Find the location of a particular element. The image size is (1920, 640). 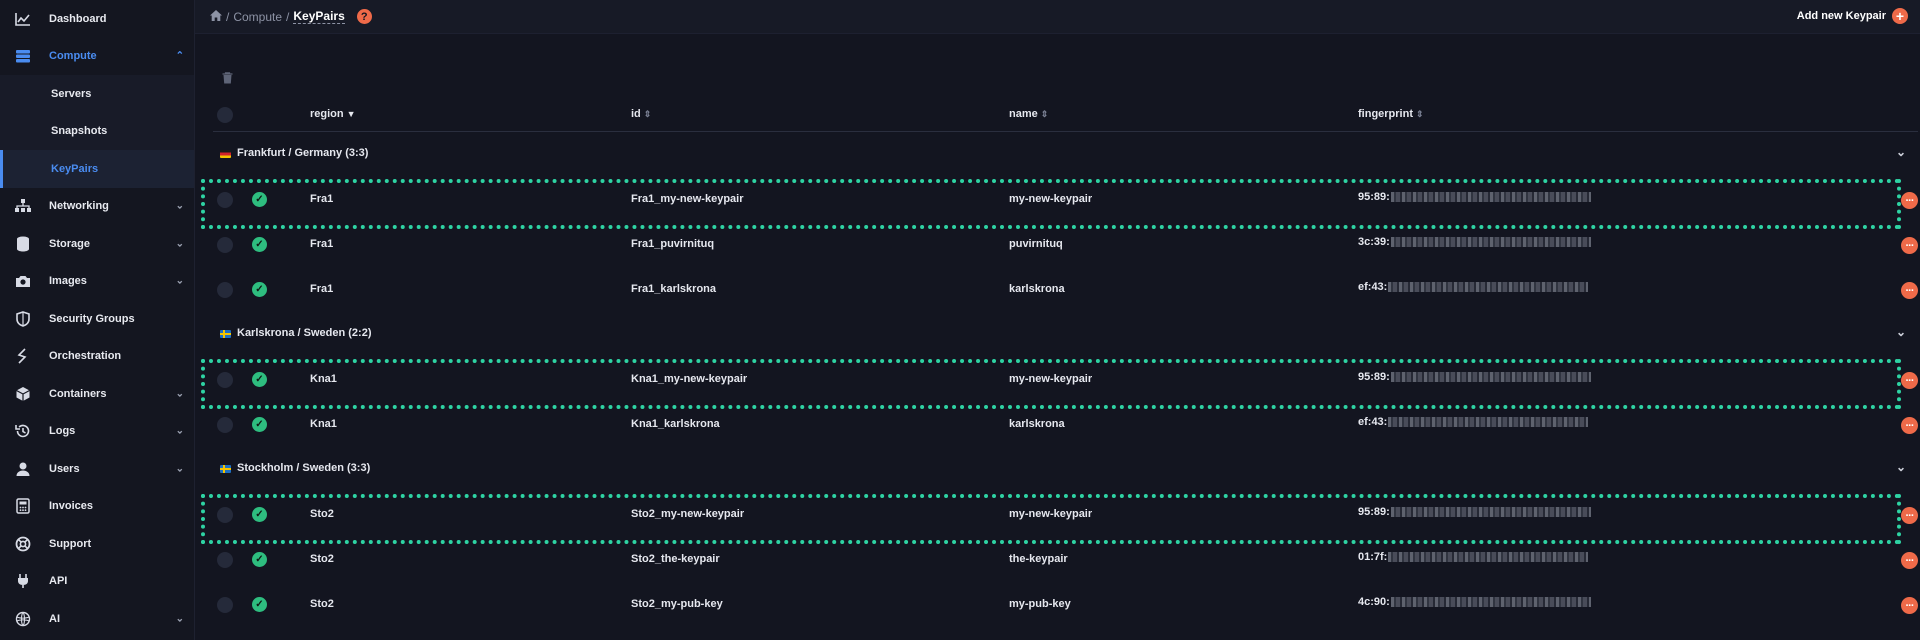

sidebar-item-ai: AI ⌄ is located at coordinates (97, 619).